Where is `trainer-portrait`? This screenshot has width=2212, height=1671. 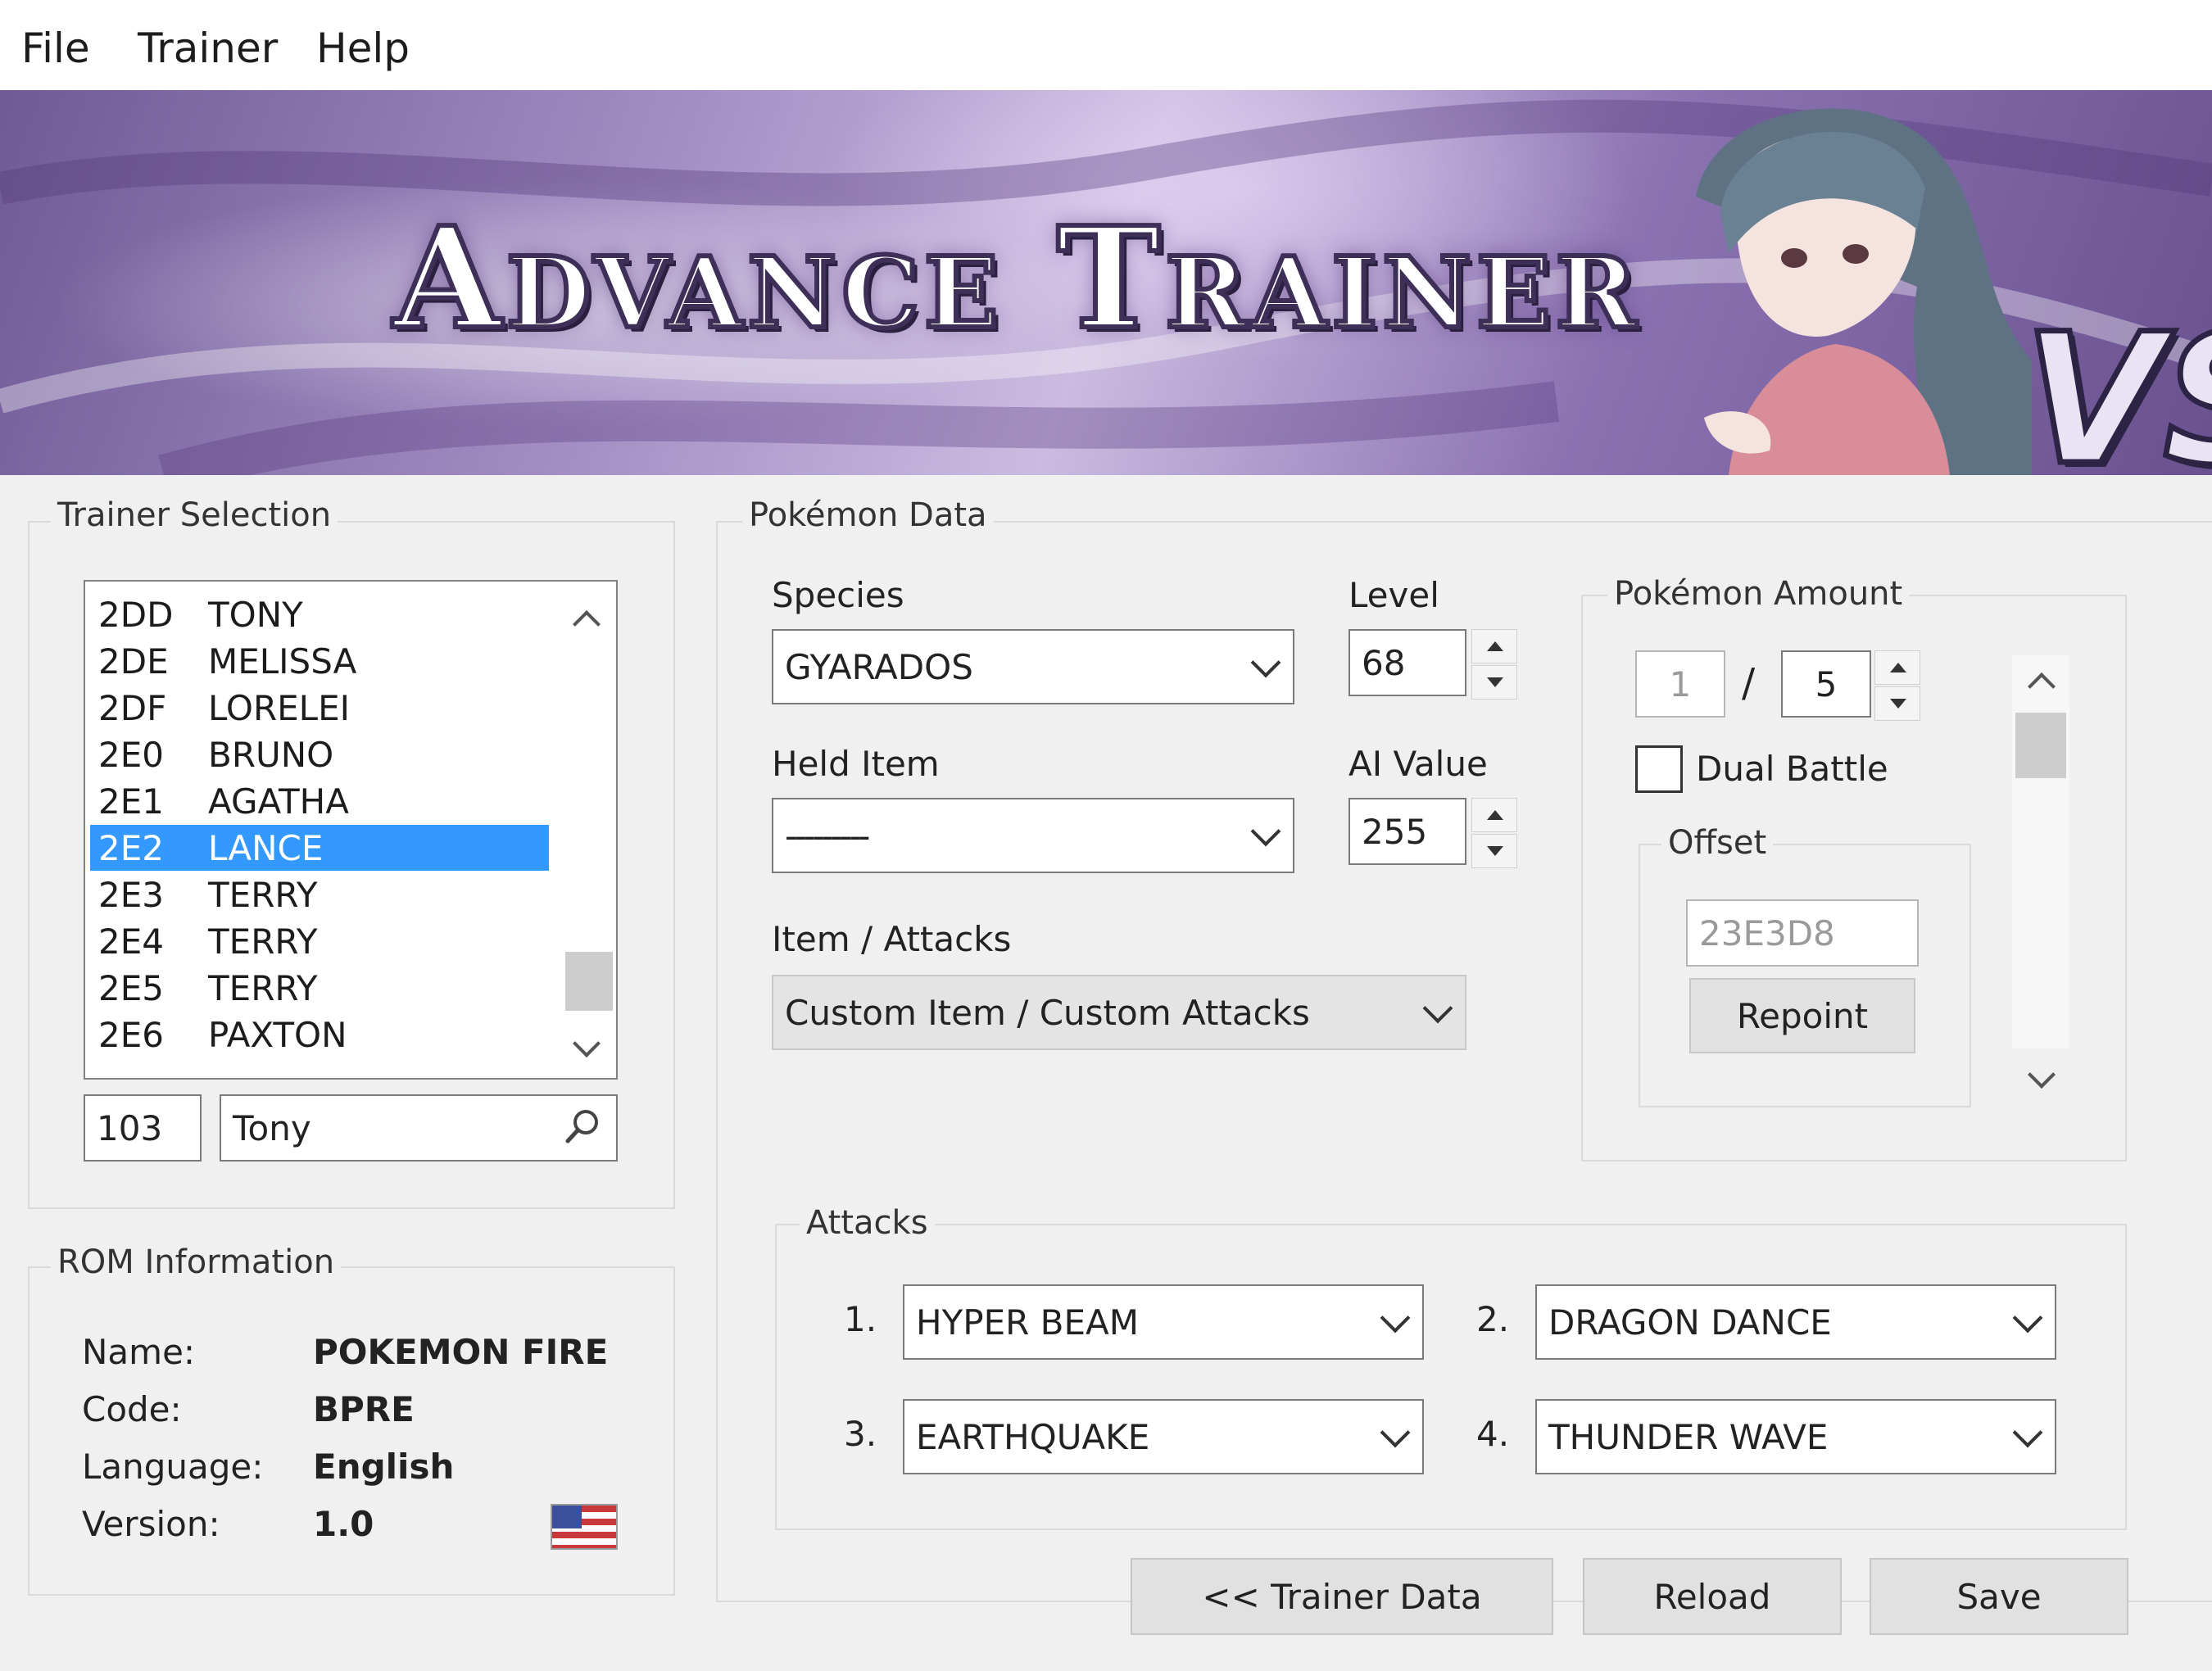
trainer-portrait is located at coordinates (1864, 291).